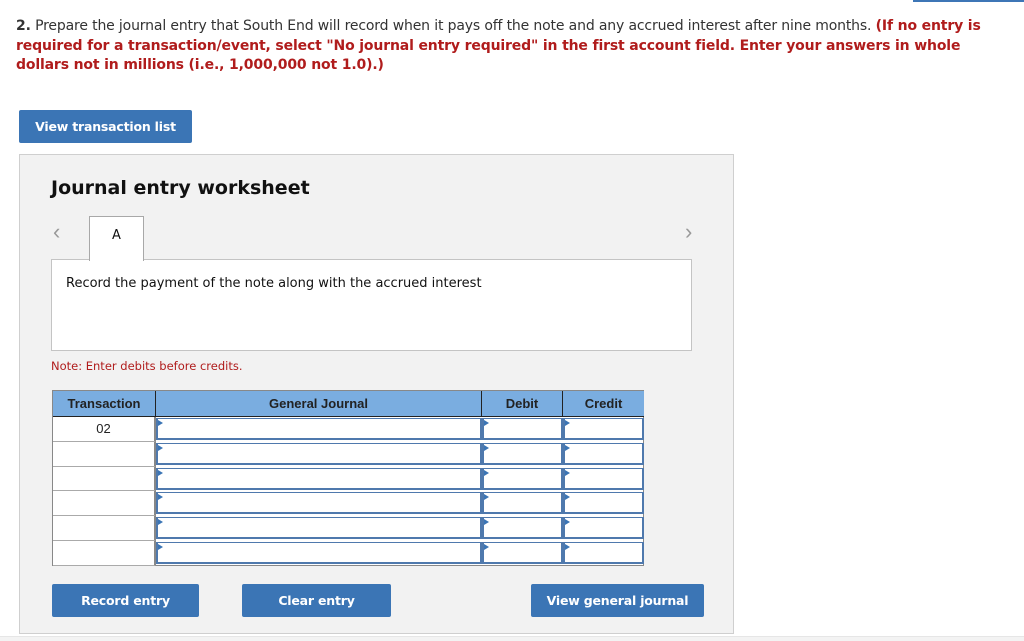  What do you see at coordinates (512, 638) in the screenshot?
I see `page-bottom-divider` at bounding box center [512, 638].